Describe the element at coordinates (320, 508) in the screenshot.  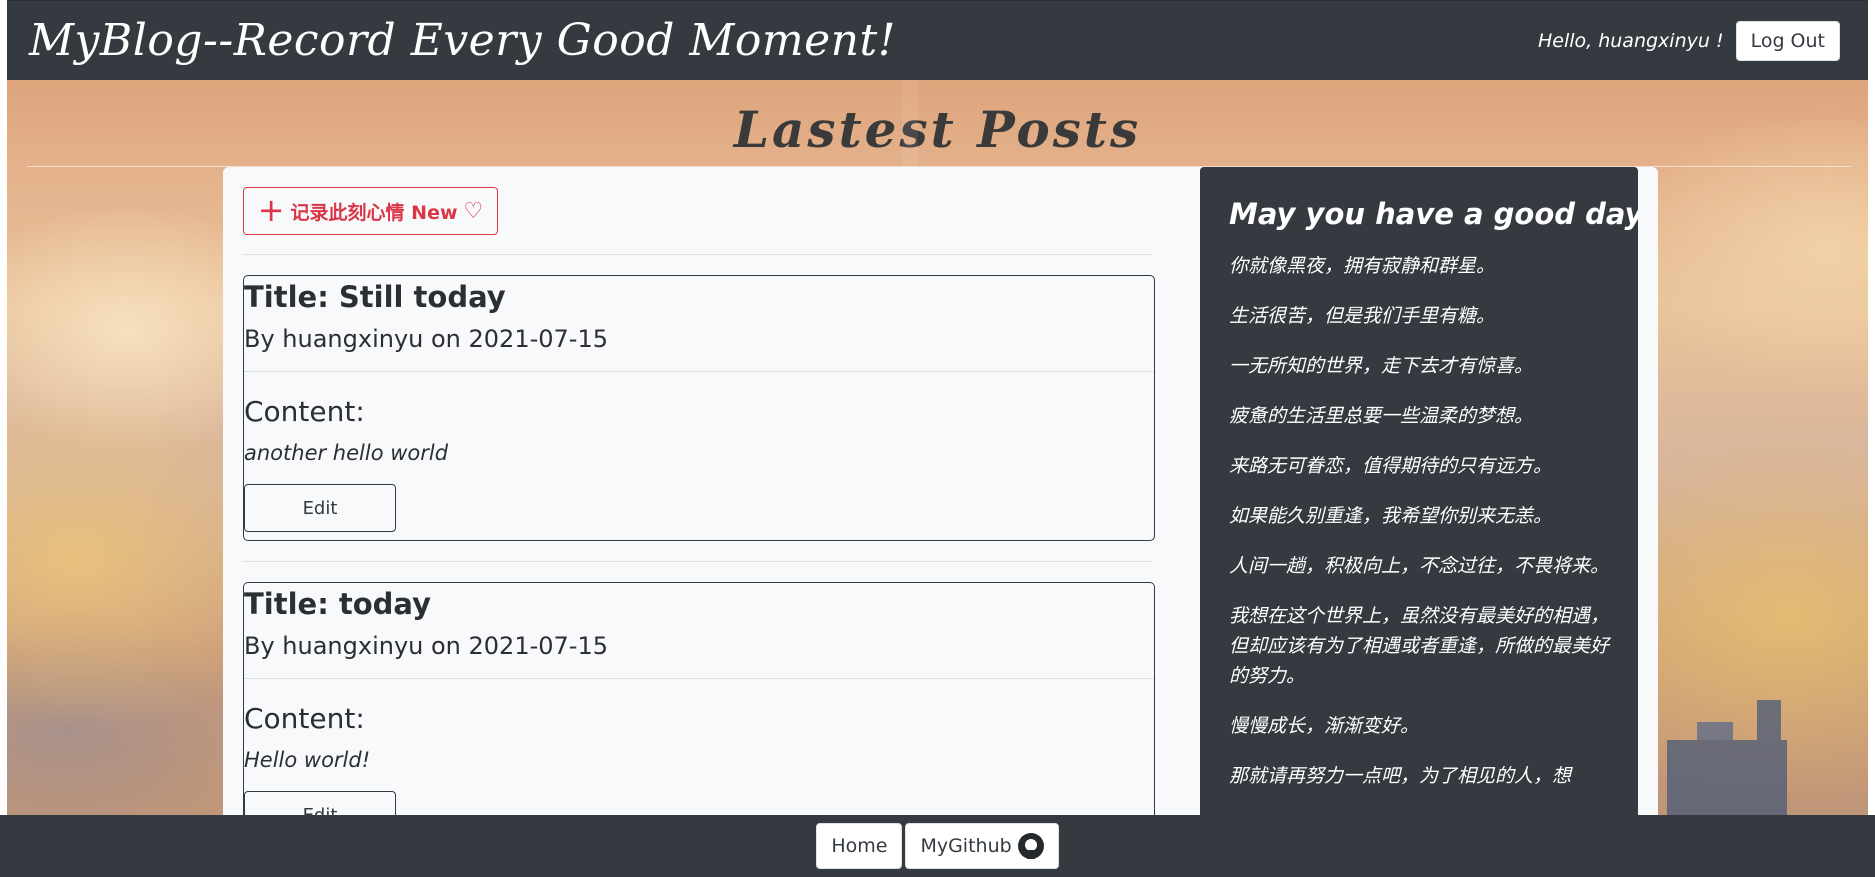
I see `edit-button: Edit` at that location.